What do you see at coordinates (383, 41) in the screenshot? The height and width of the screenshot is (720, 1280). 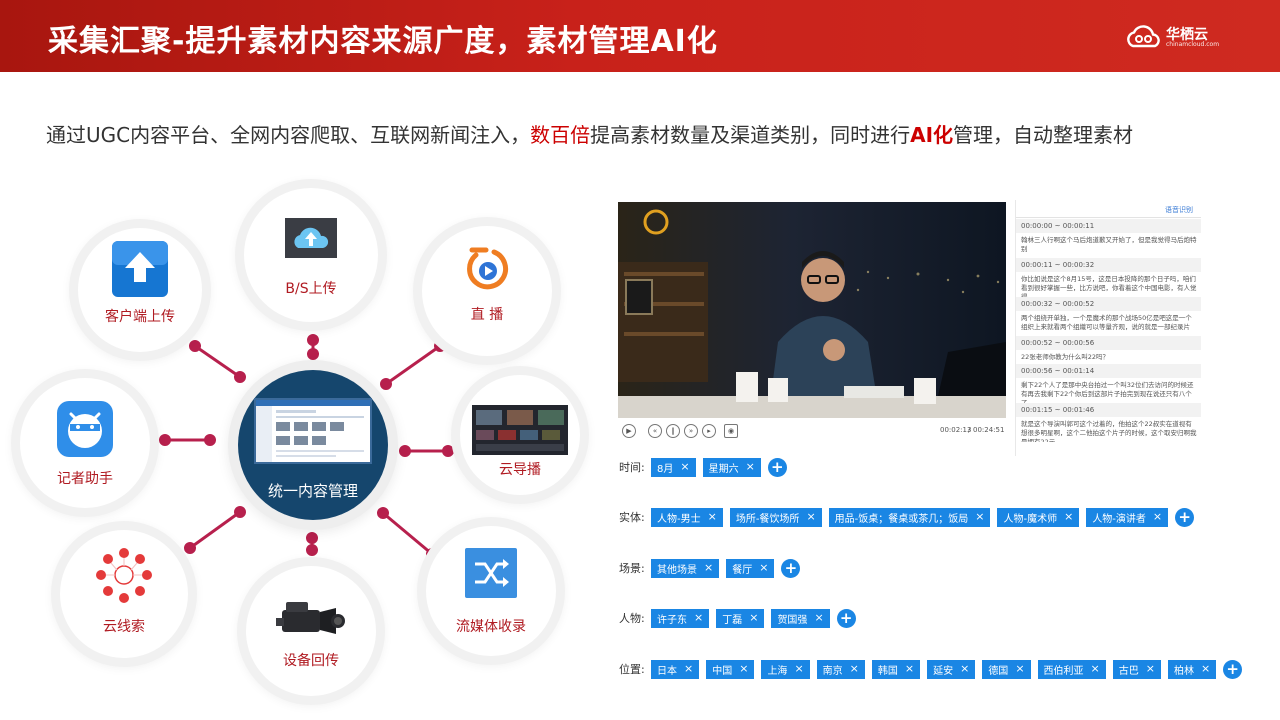 I see `page-title: 采集汇聚-提升素材内容来源广度，素材管理AI化` at bounding box center [383, 41].